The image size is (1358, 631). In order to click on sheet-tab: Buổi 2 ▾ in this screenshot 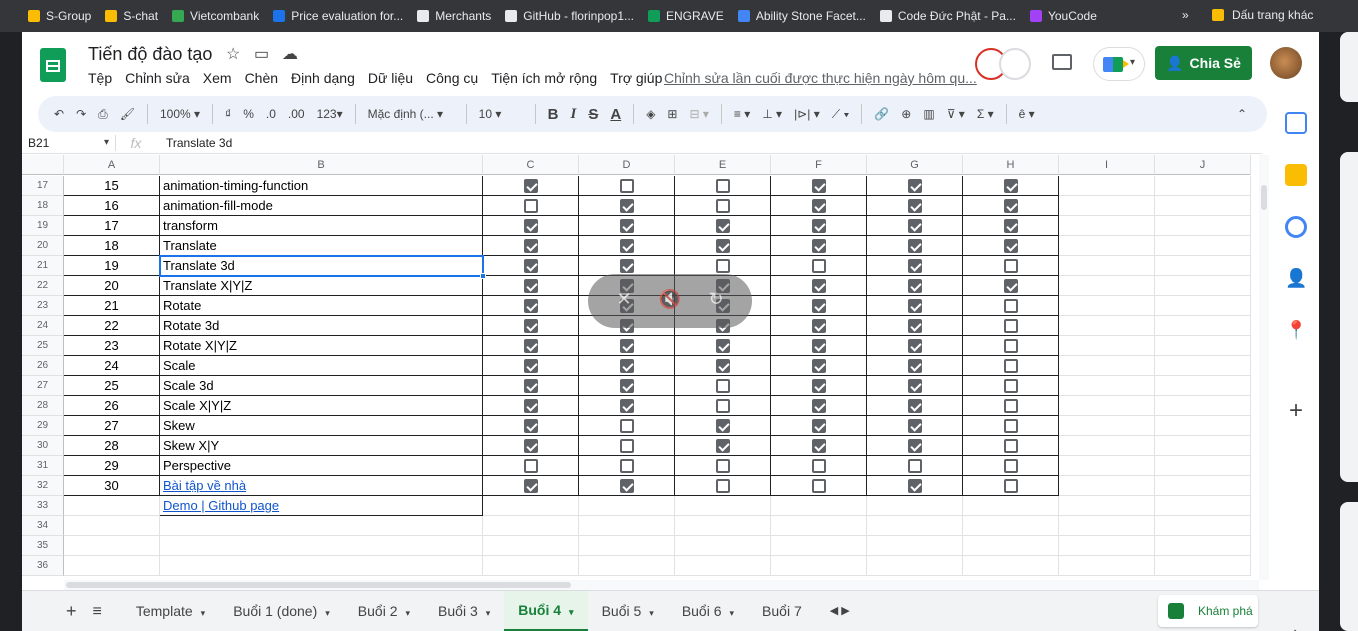, I will do `click(384, 611)`.